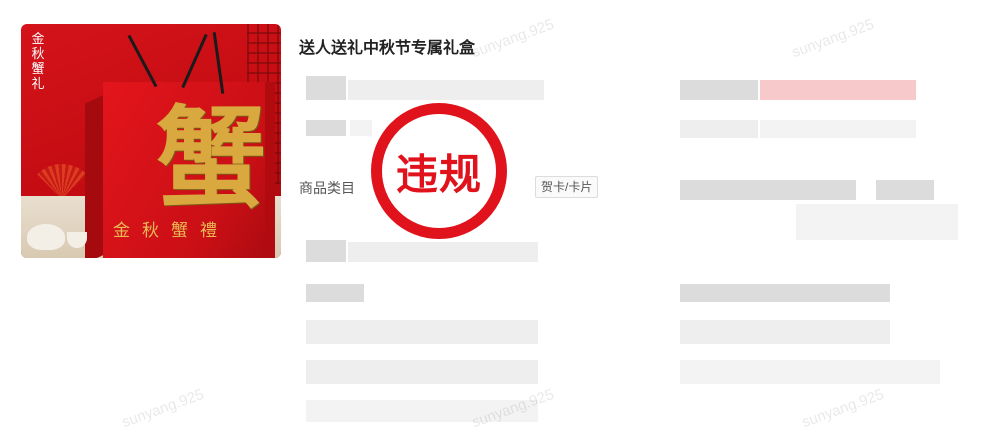 This screenshot has width=1000, height=433. I want to click on gift-box-calligraphy: 蟹, so click(211, 158).